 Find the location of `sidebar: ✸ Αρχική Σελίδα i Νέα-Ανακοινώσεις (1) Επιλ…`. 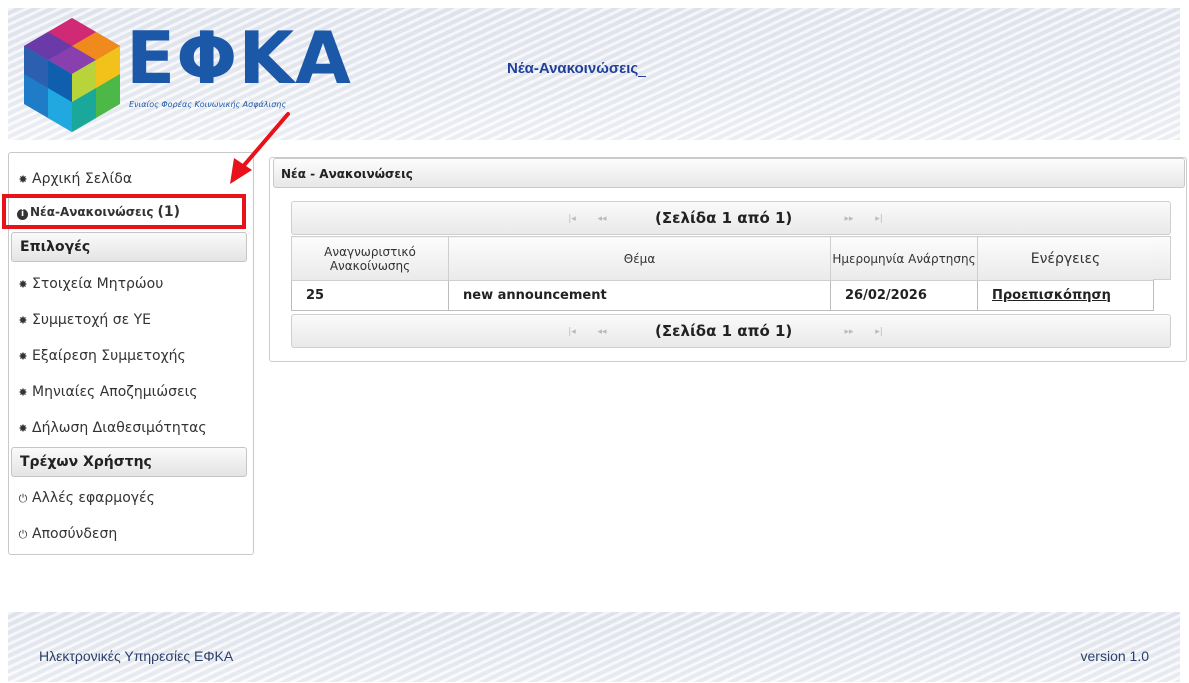

sidebar: ✸ Αρχική Σελίδα i Νέα-Ανακοινώσεις (1) Επιλ… is located at coordinates (131, 353).